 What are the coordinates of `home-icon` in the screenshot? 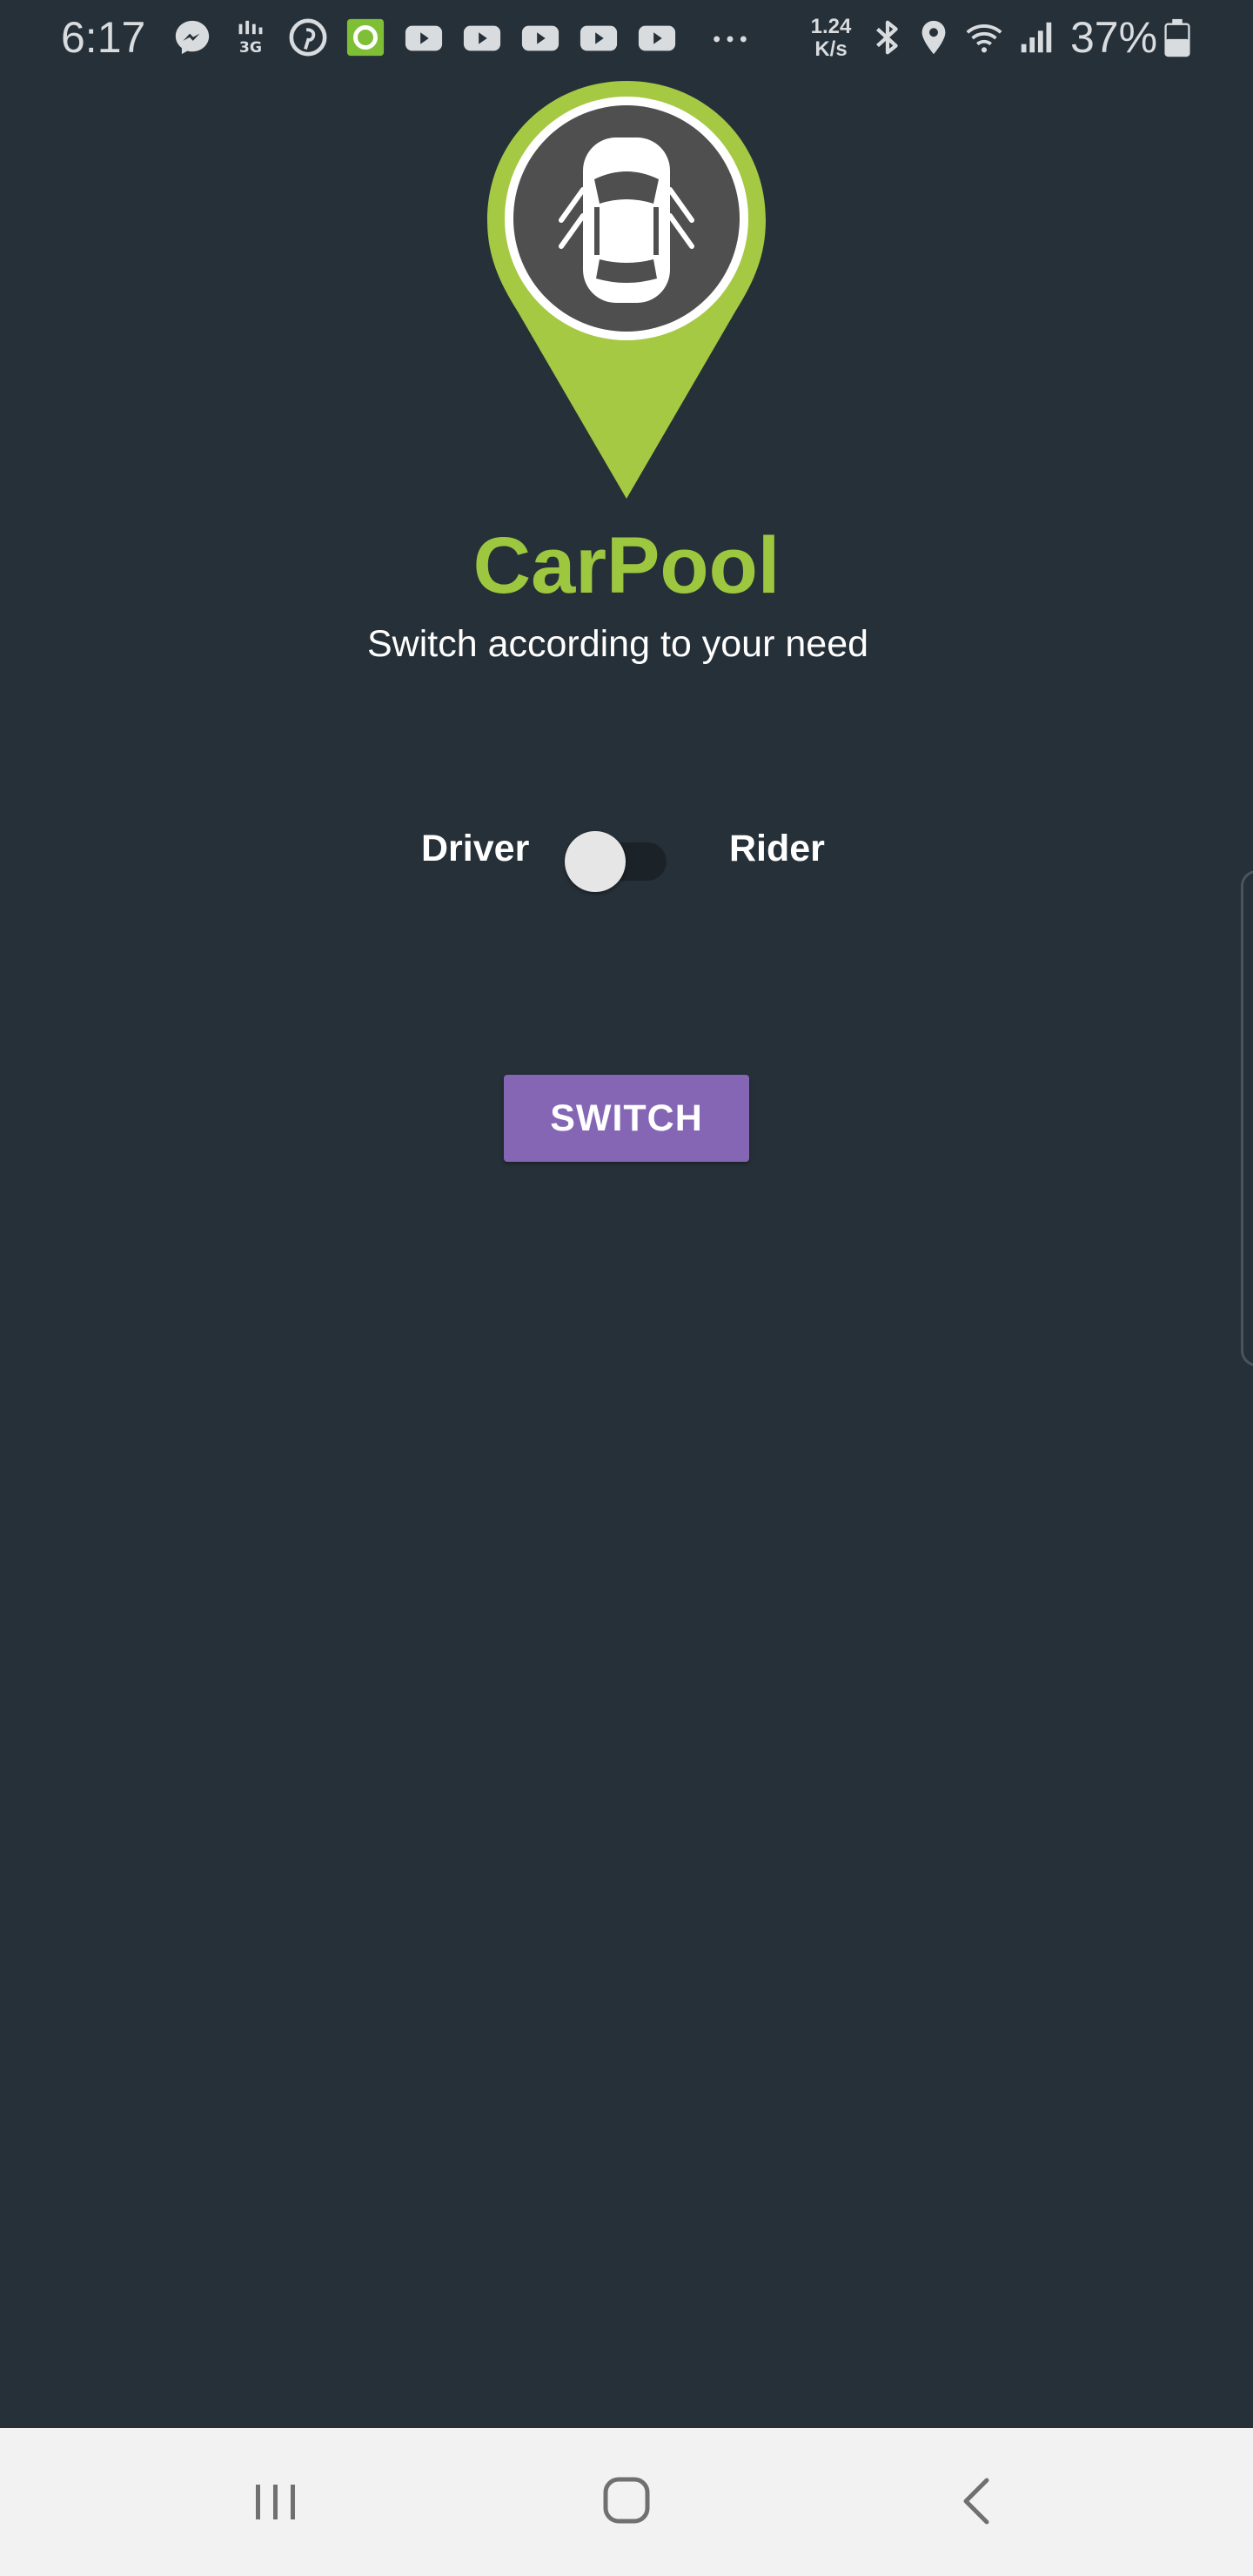 It's located at (626, 2502).